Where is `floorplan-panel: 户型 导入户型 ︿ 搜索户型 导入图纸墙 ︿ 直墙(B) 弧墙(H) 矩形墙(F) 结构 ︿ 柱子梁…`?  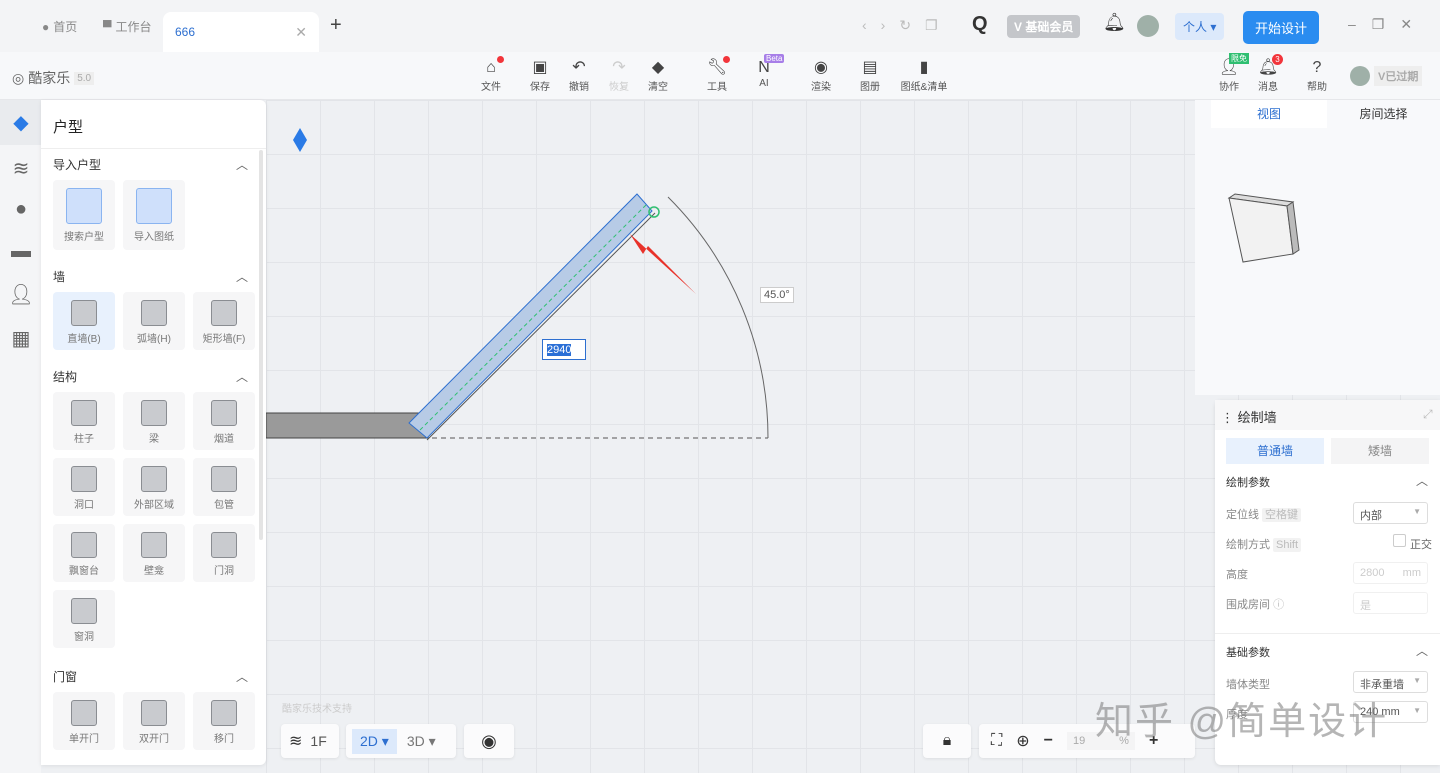
floorplan-panel: 户型 导入户型 ︿ 搜索户型 导入图纸墙 ︿ 直墙(B) 弧墙(H) 矩形墙(F) 结构 ︿ 柱子梁… is located at coordinates (153, 432).